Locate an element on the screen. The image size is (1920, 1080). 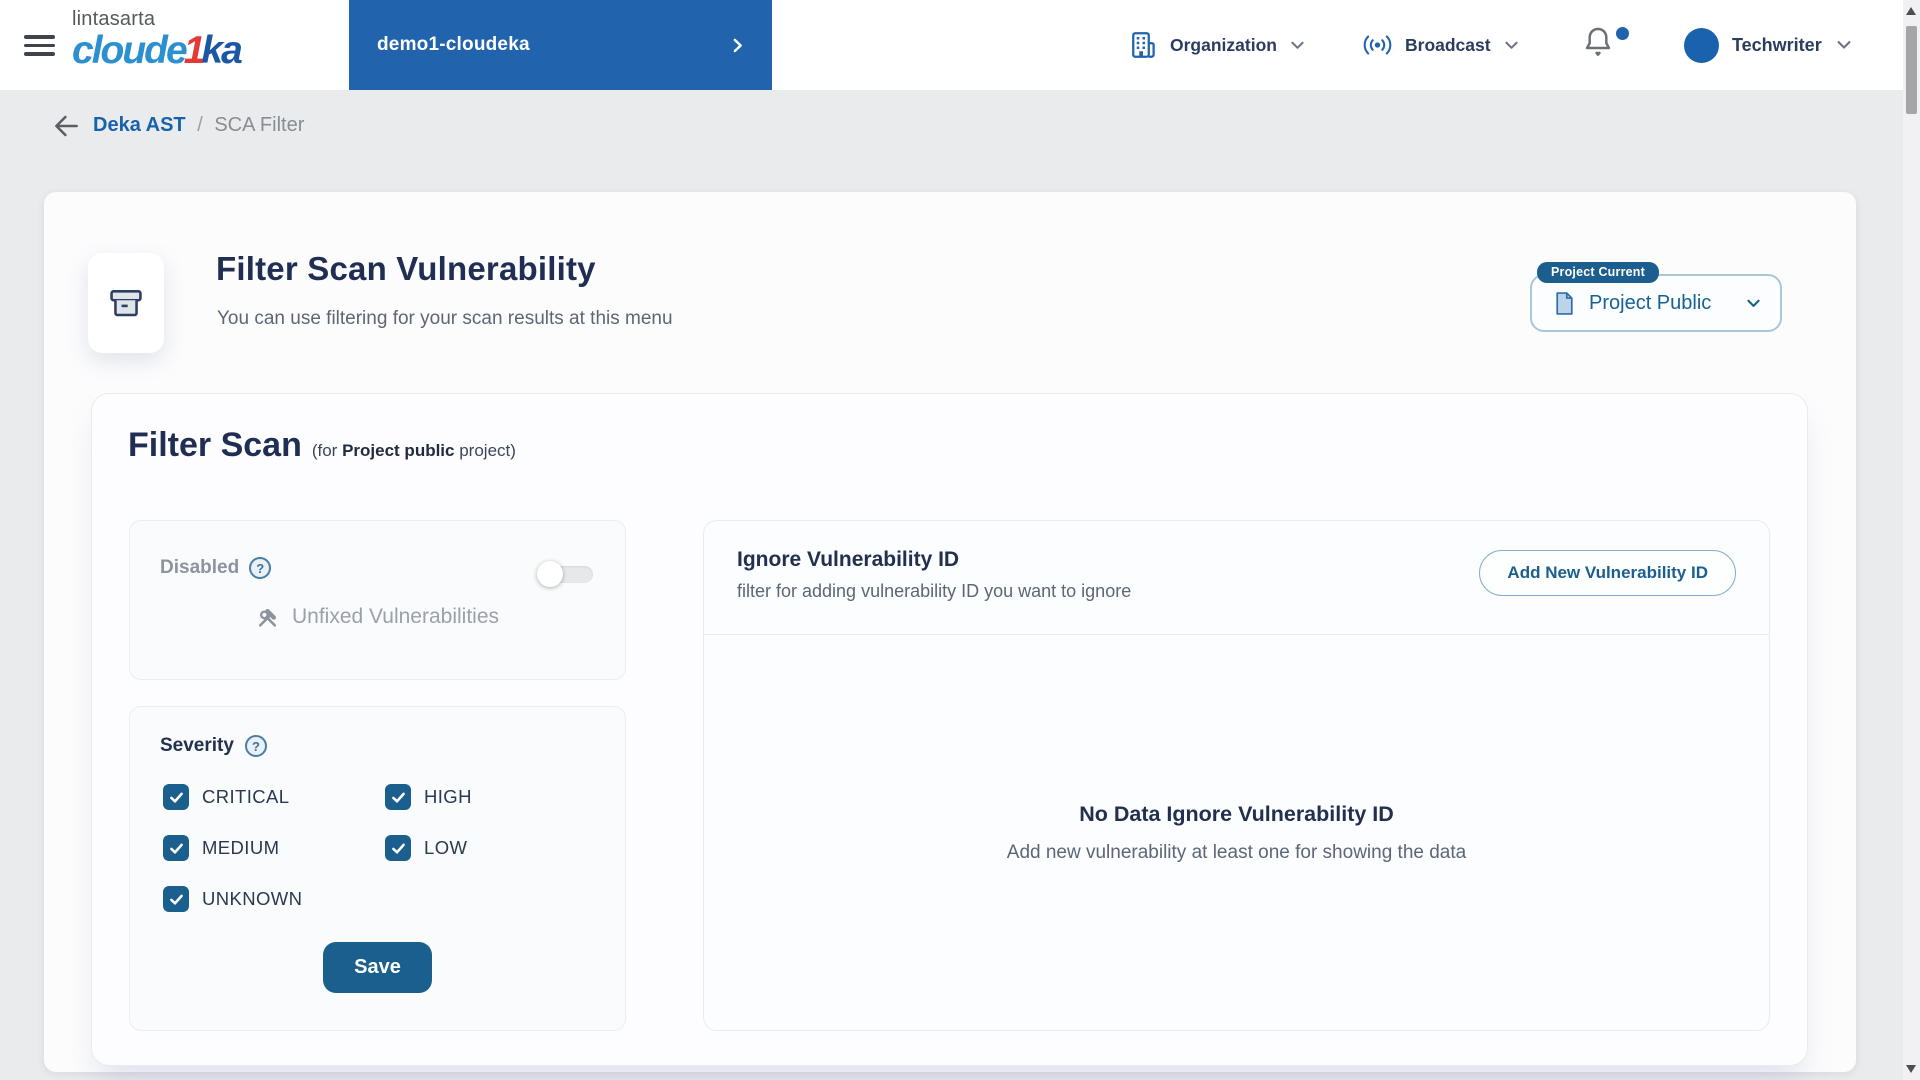
brand-cloudeka-text: cloude1ka is located at coordinates (157, 50).